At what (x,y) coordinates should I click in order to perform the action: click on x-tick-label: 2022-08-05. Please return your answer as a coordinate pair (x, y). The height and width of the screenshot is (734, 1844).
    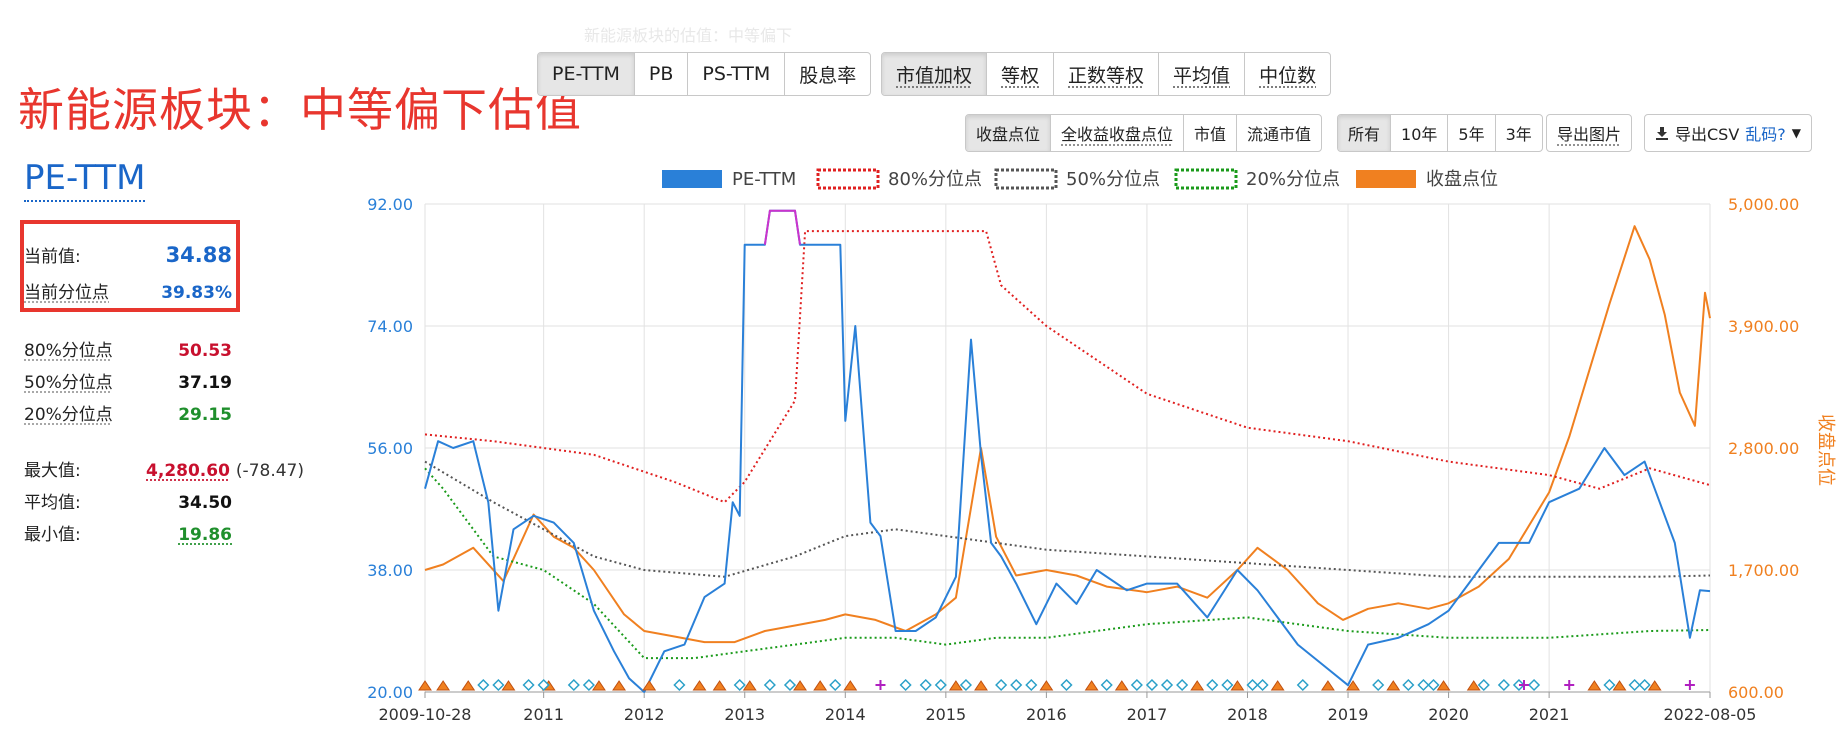
    Looking at the image, I should click on (1710, 714).